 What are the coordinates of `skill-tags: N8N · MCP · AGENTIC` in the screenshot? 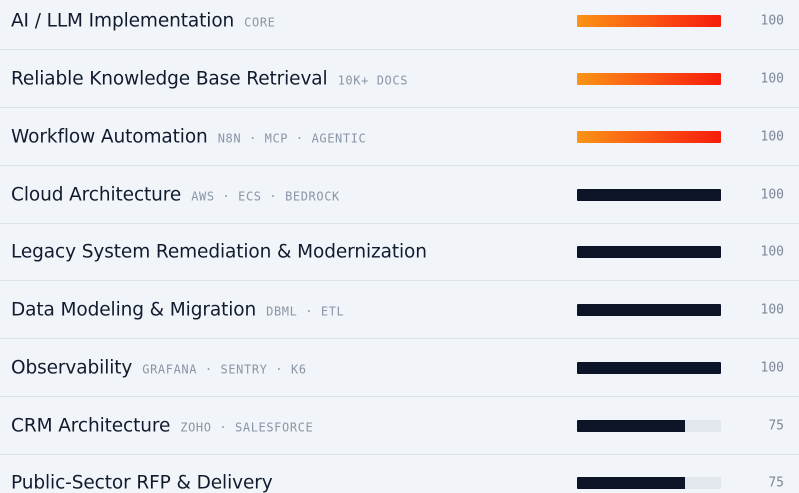 It's located at (292, 138).